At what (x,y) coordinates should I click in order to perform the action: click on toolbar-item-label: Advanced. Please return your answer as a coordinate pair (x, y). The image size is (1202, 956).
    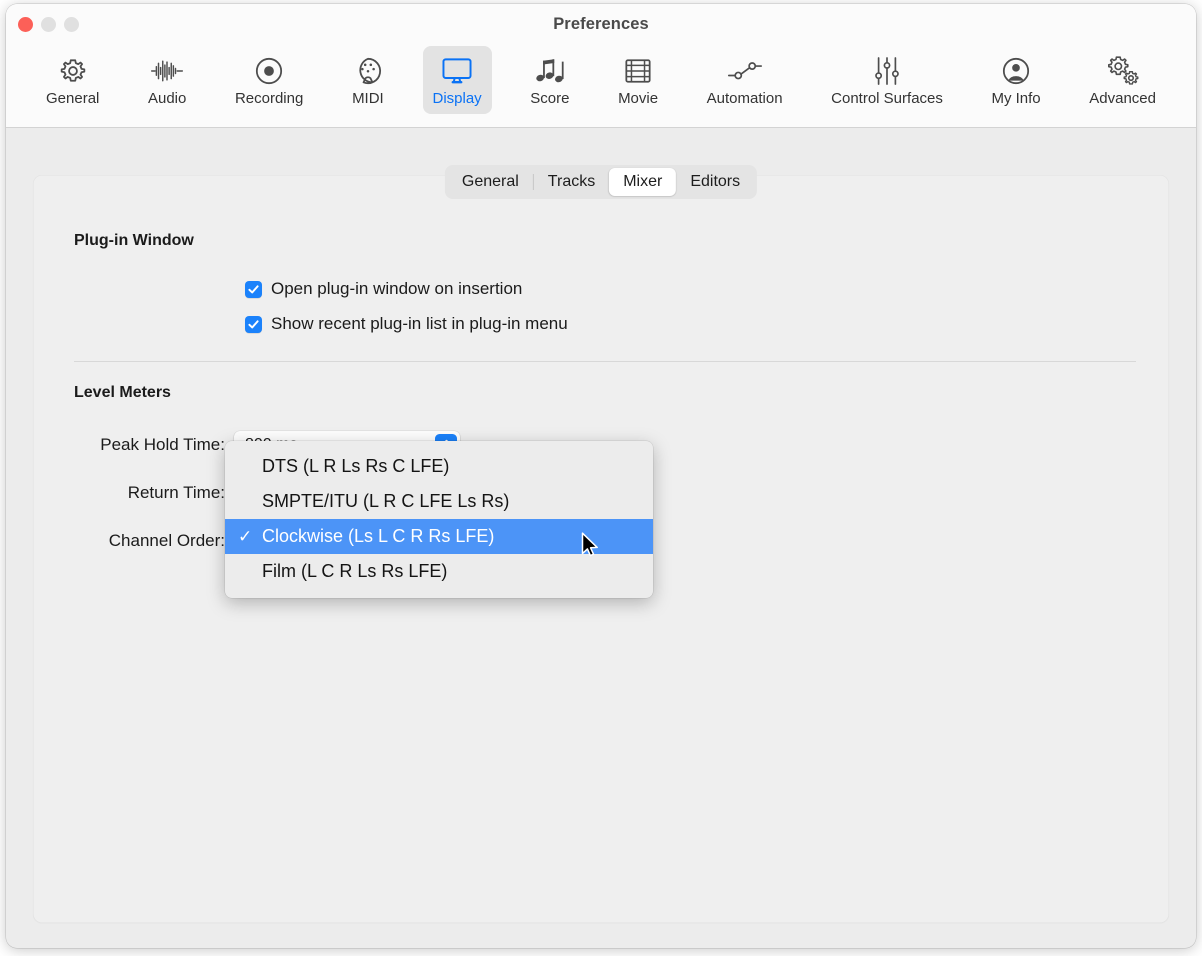
    Looking at the image, I should click on (1122, 98).